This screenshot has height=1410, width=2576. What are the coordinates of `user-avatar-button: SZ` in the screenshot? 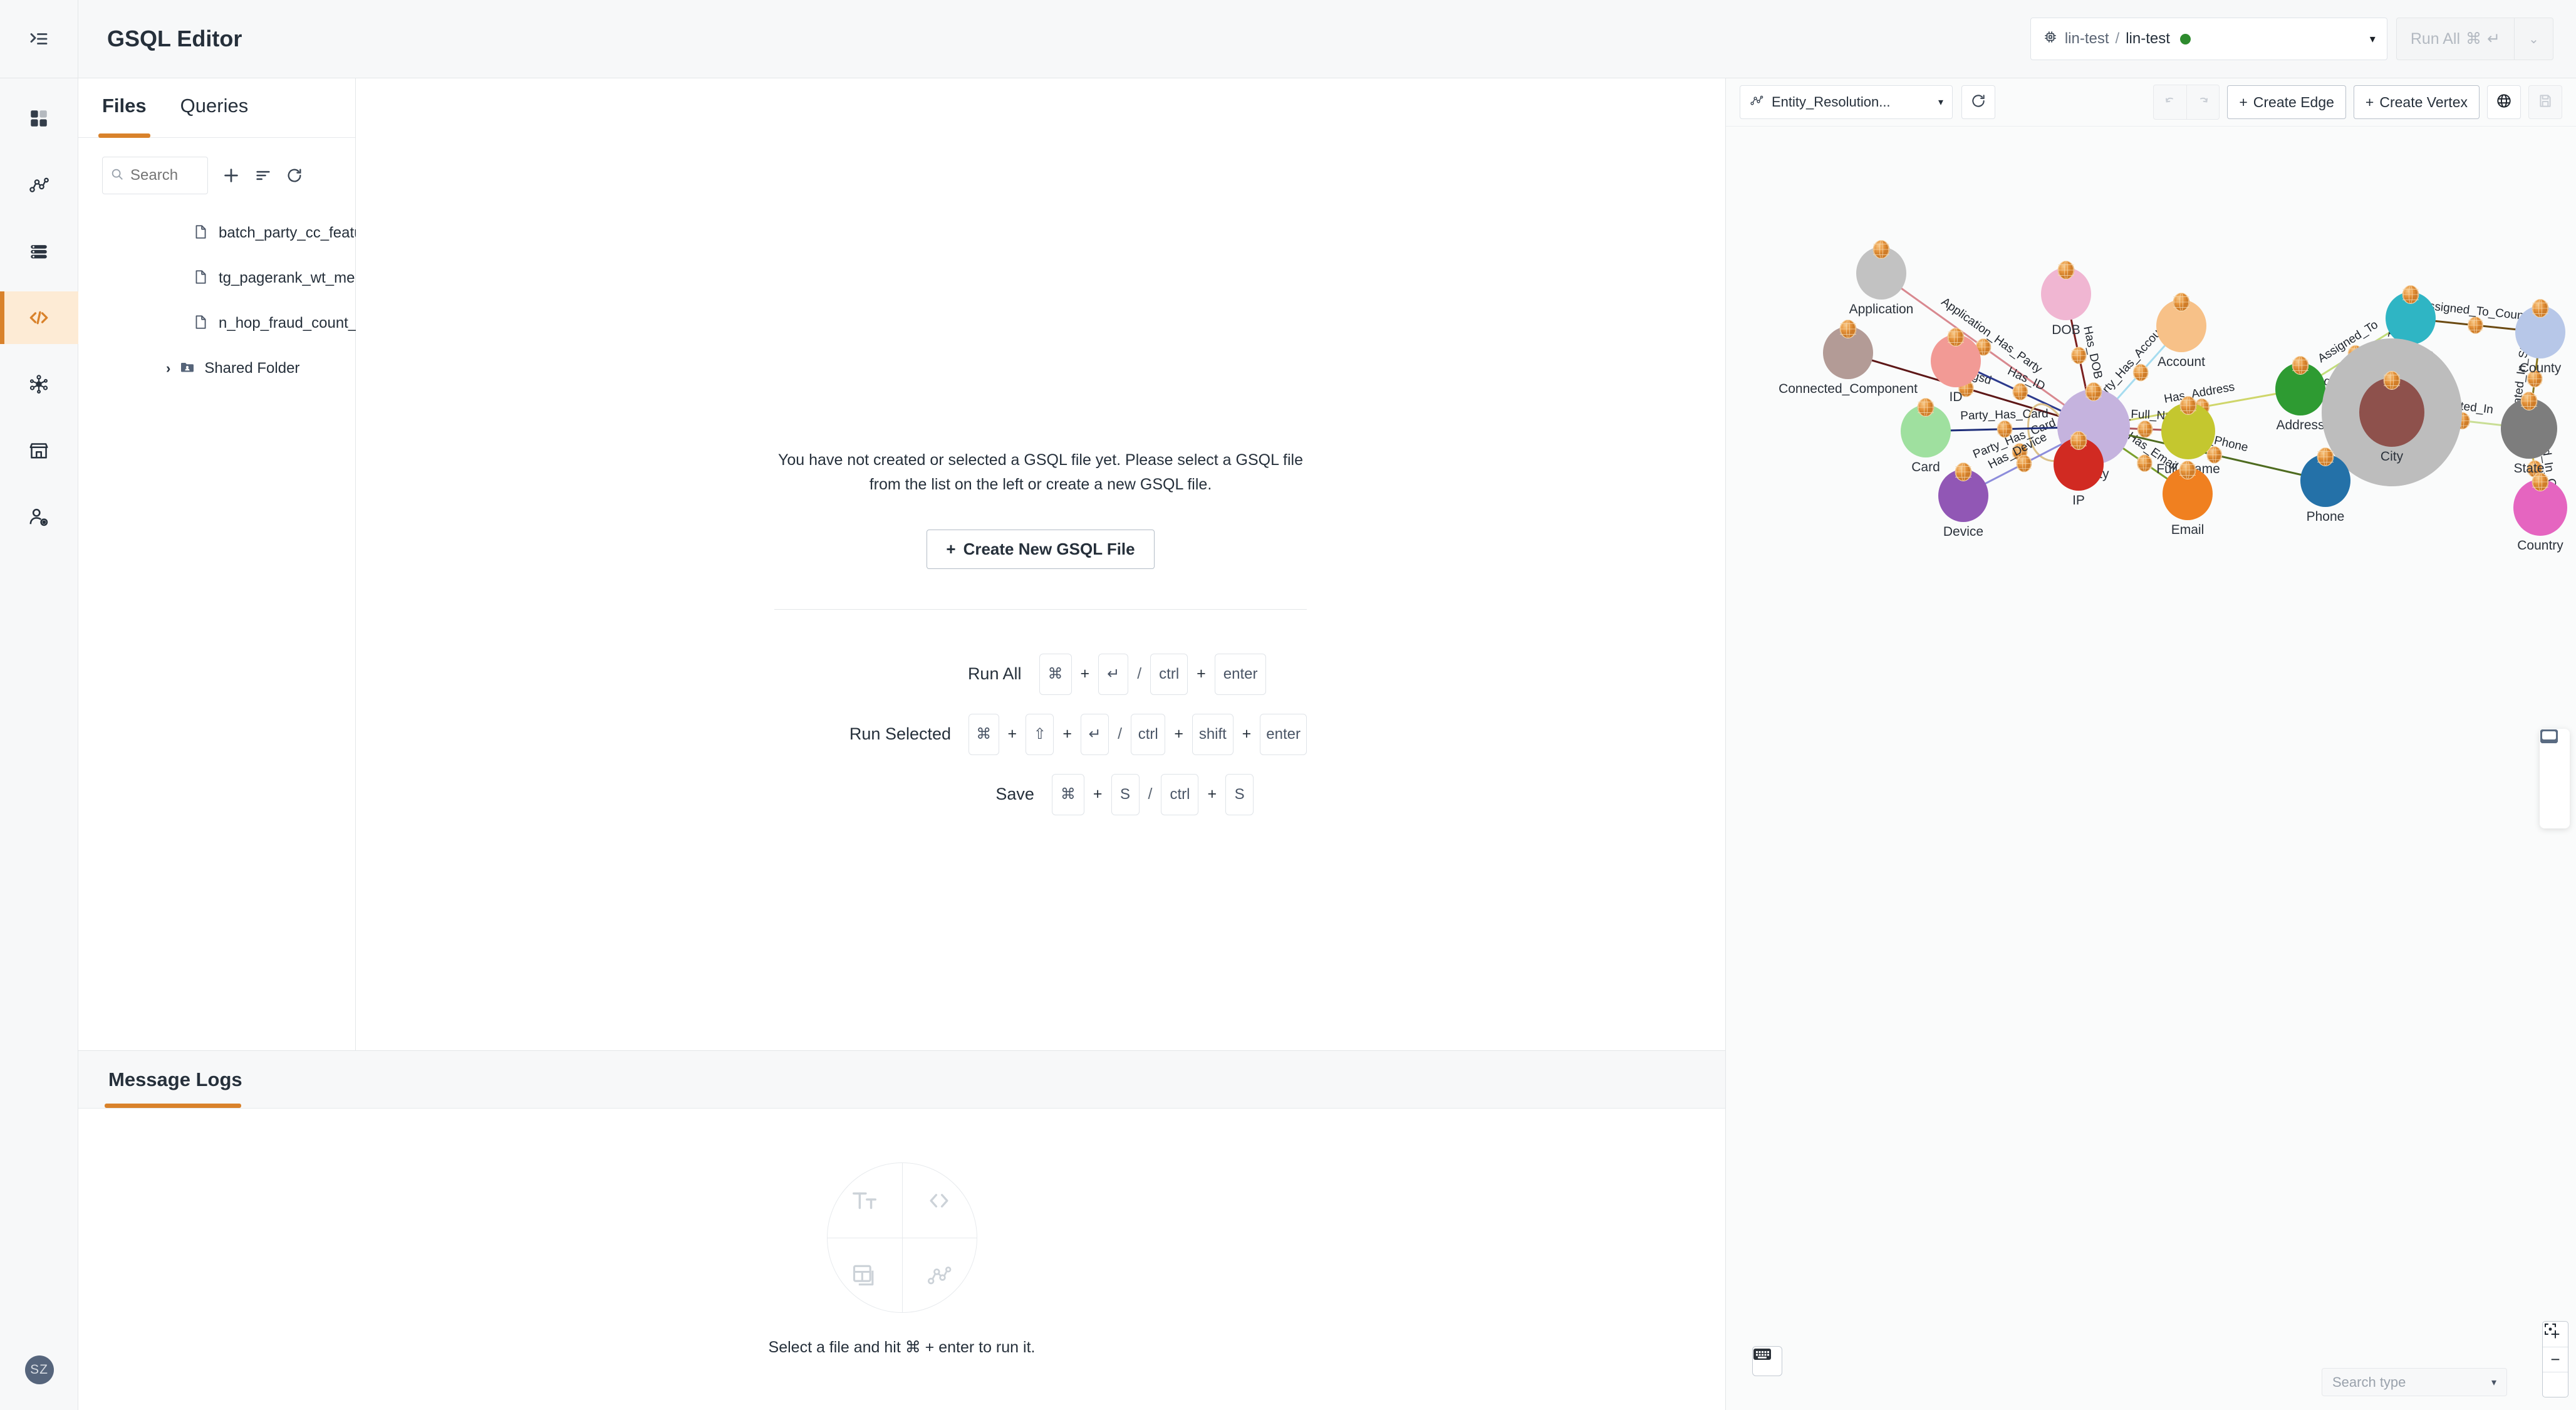 It's located at (39, 1370).